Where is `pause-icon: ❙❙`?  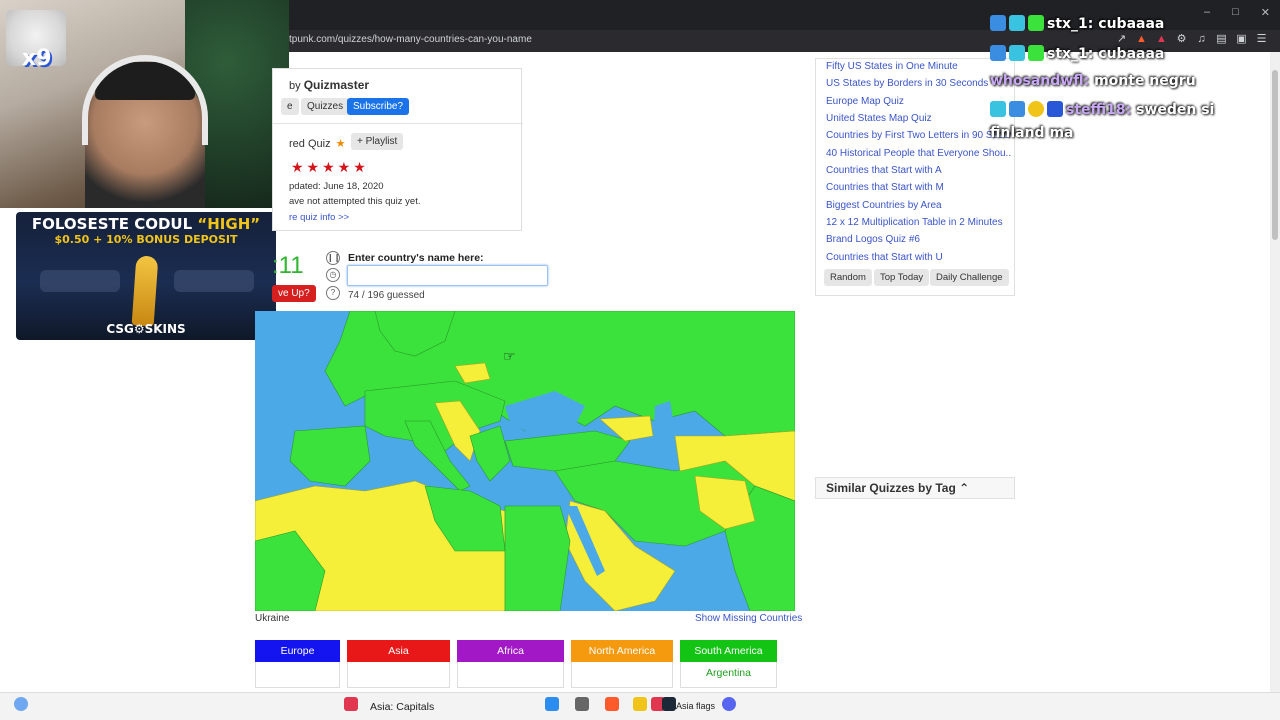 pause-icon: ❙❙ is located at coordinates (333, 258).